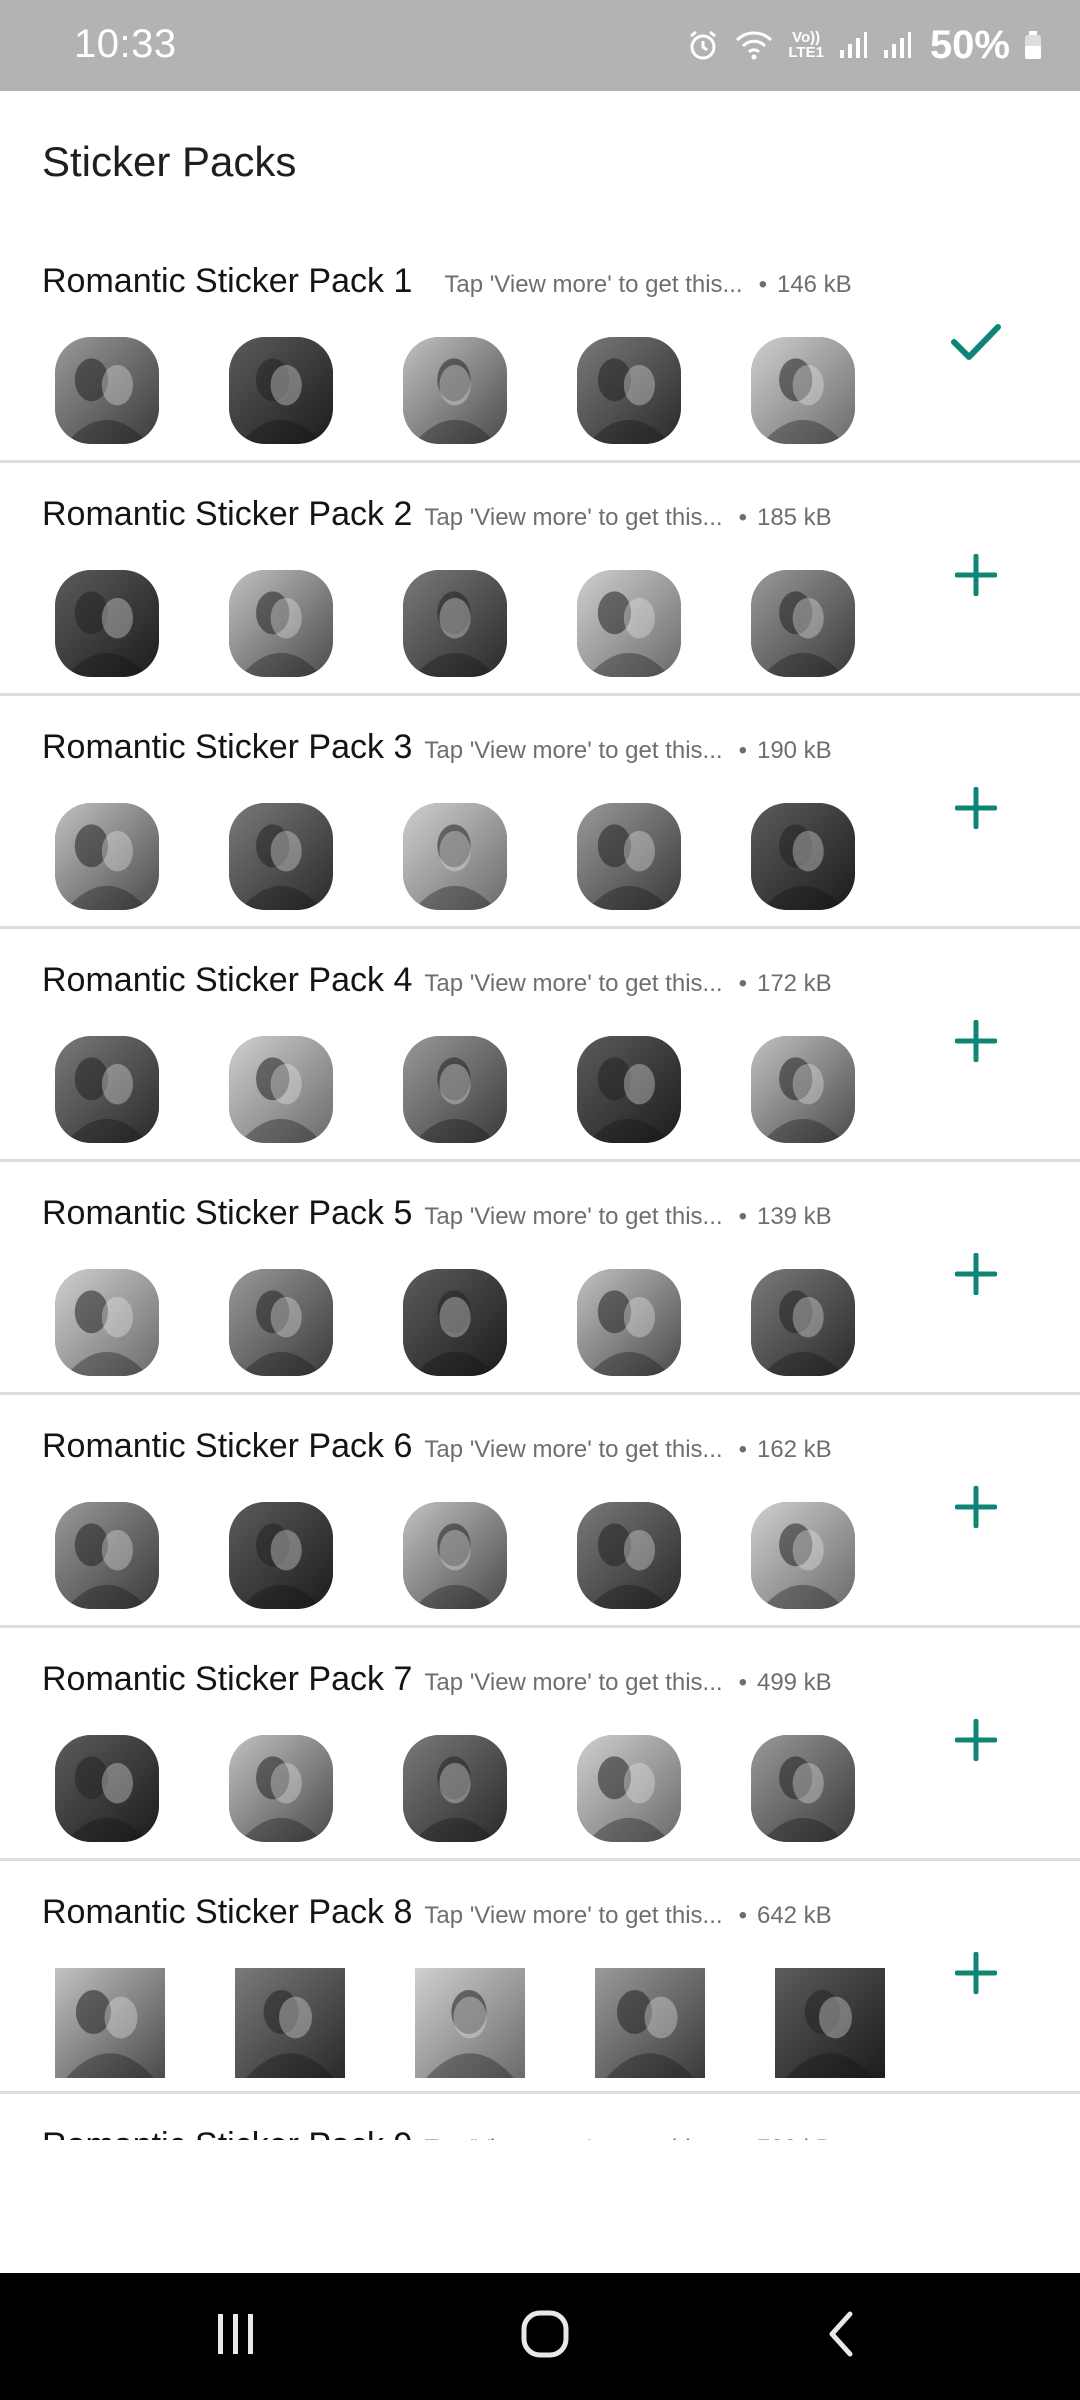 Image resolution: width=1080 pixels, height=2400 pixels. I want to click on recents-button, so click(236, 2336).